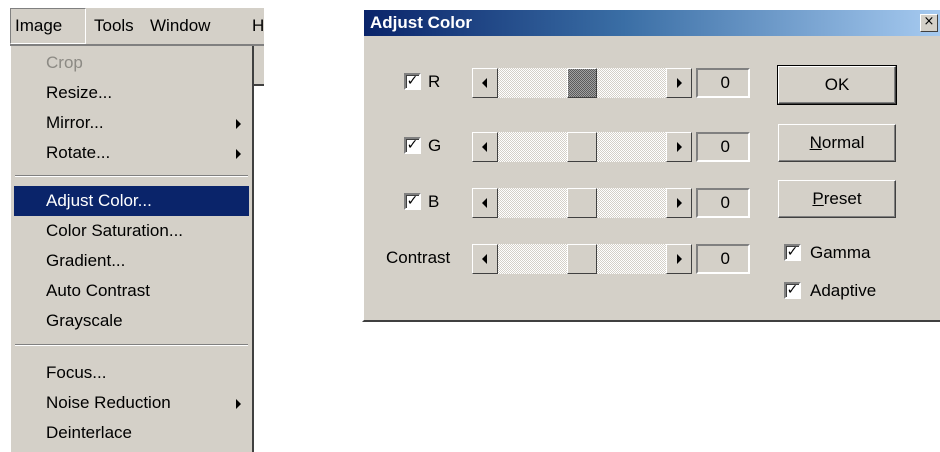 The width and height of the screenshot is (940, 452). What do you see at coordinates (64, 62) in the screenshot?
I see `menu-item-label: Crop` at bounding box center [64, 62].